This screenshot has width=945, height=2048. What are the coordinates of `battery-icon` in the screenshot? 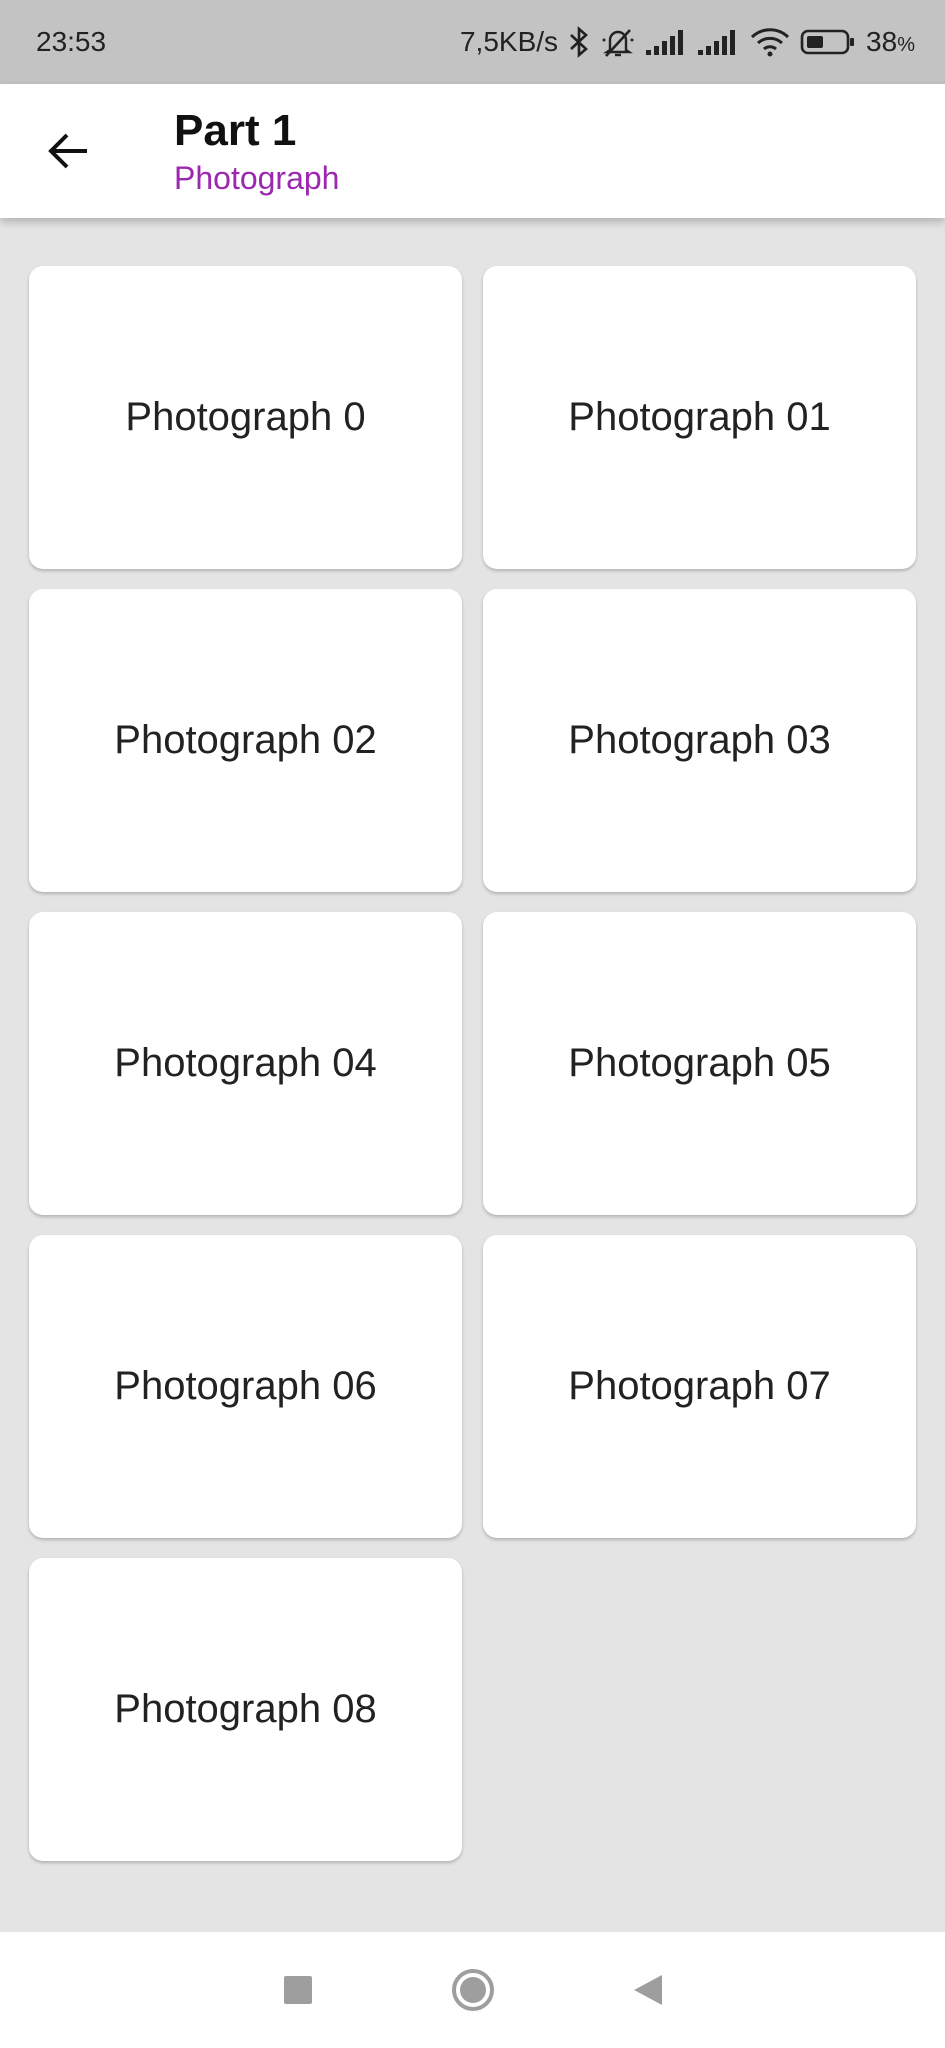 It's located at (828, 42).